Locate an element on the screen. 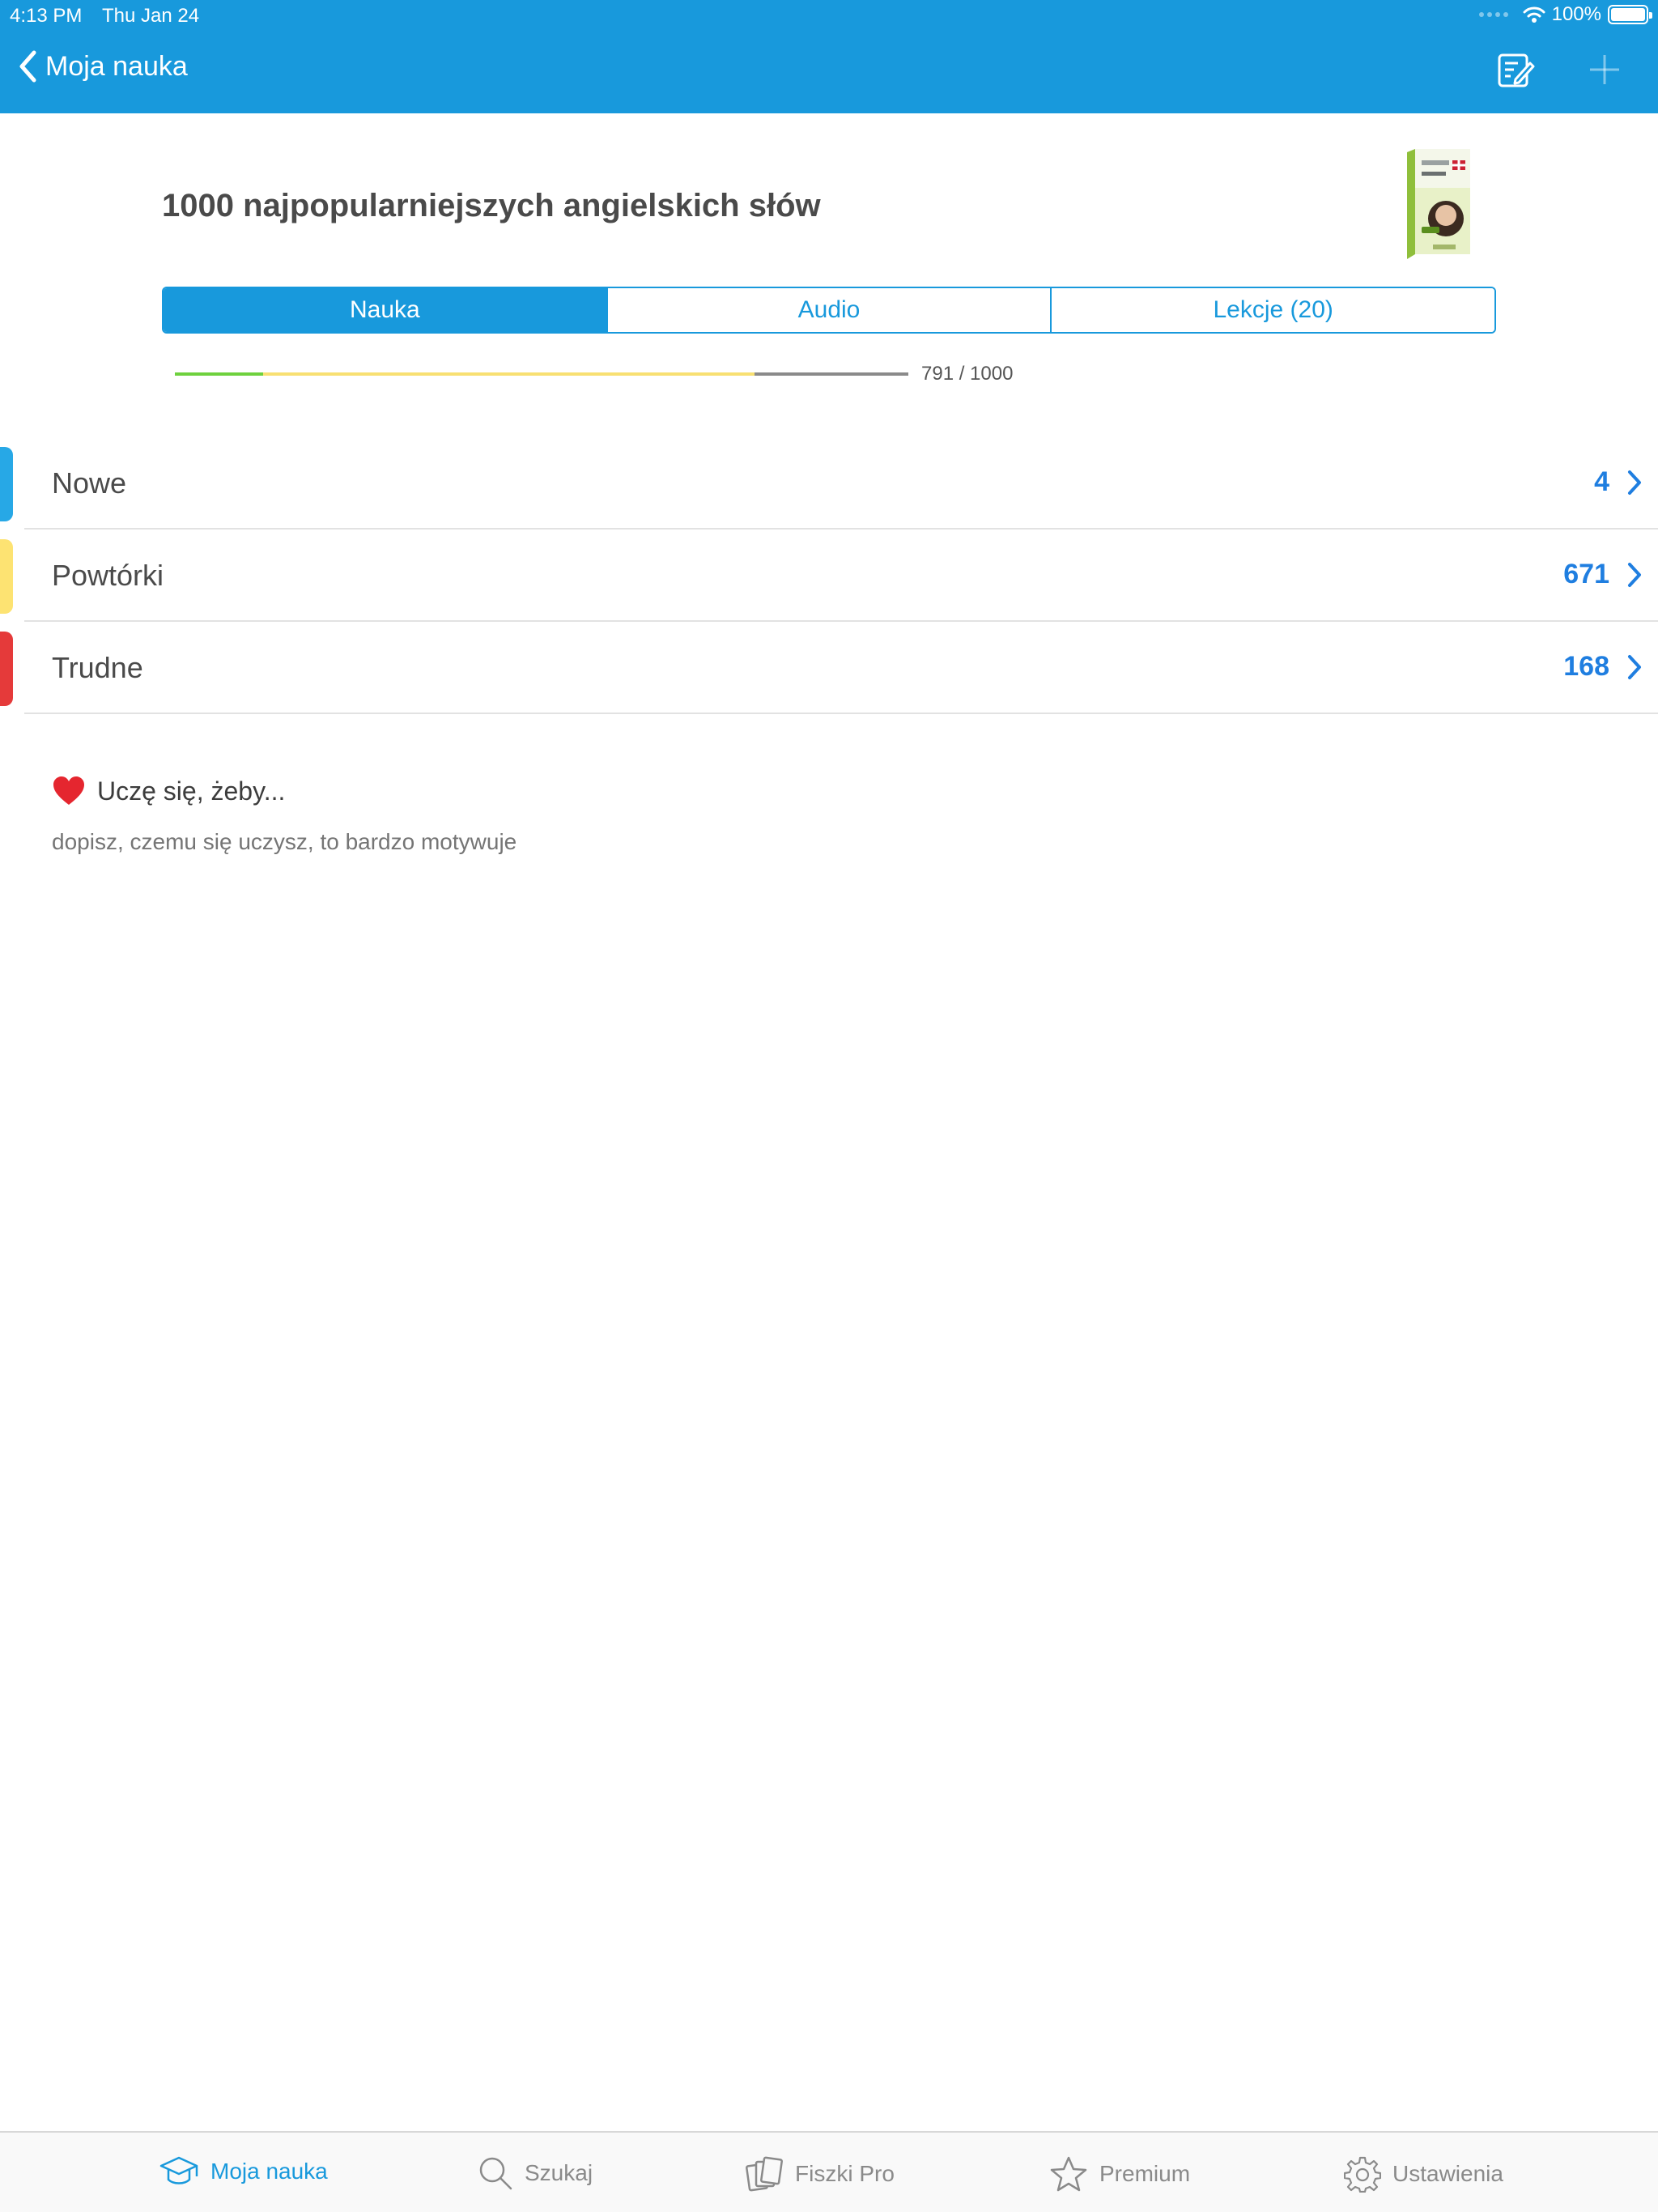 The width and height of the screenshot is (1658, 2212). edit-note-icon is located at coordinates (1516, 70).